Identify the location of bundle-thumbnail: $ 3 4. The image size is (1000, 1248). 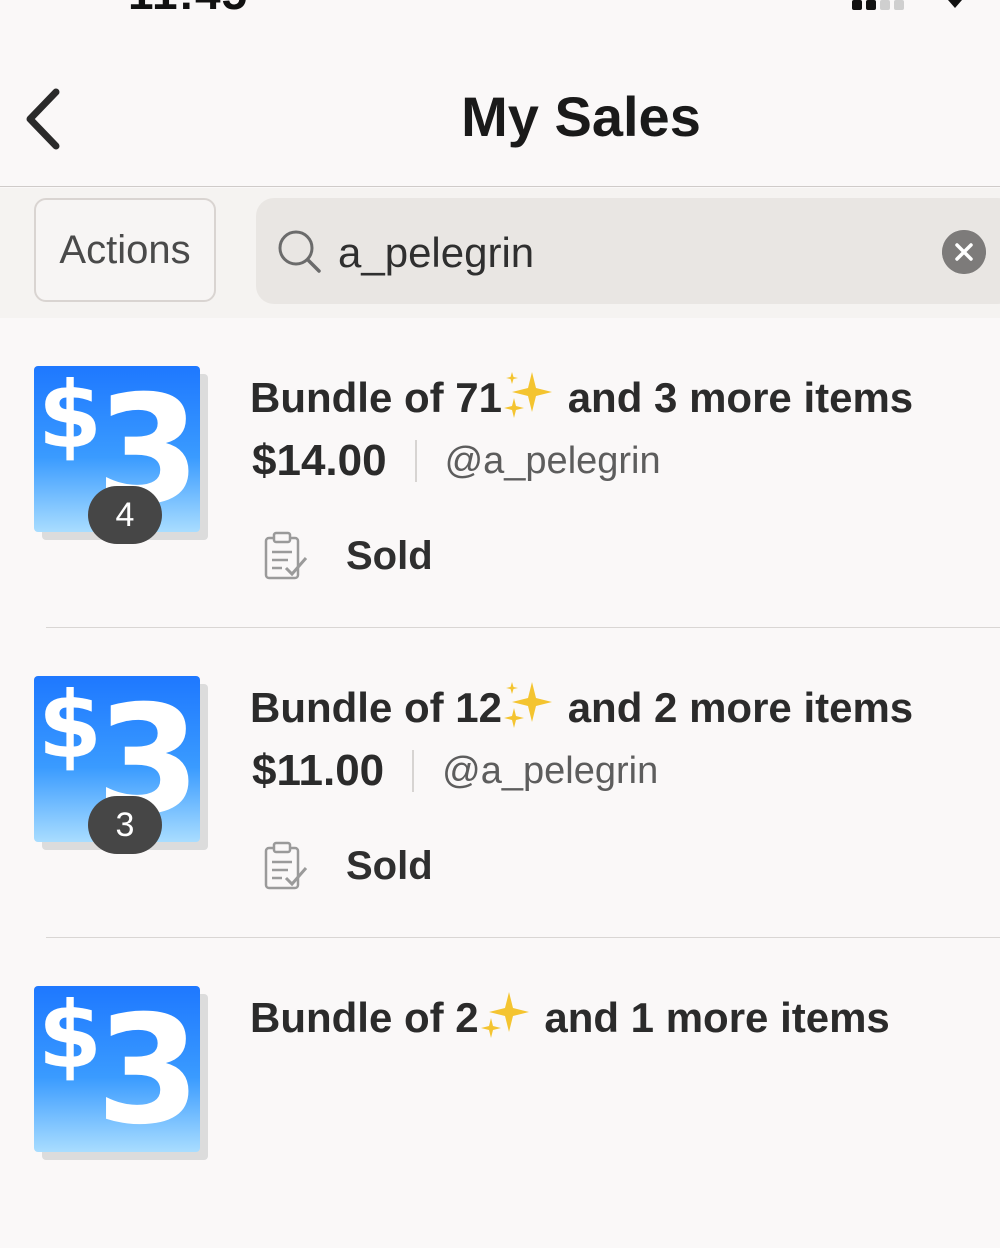
(121, 455).